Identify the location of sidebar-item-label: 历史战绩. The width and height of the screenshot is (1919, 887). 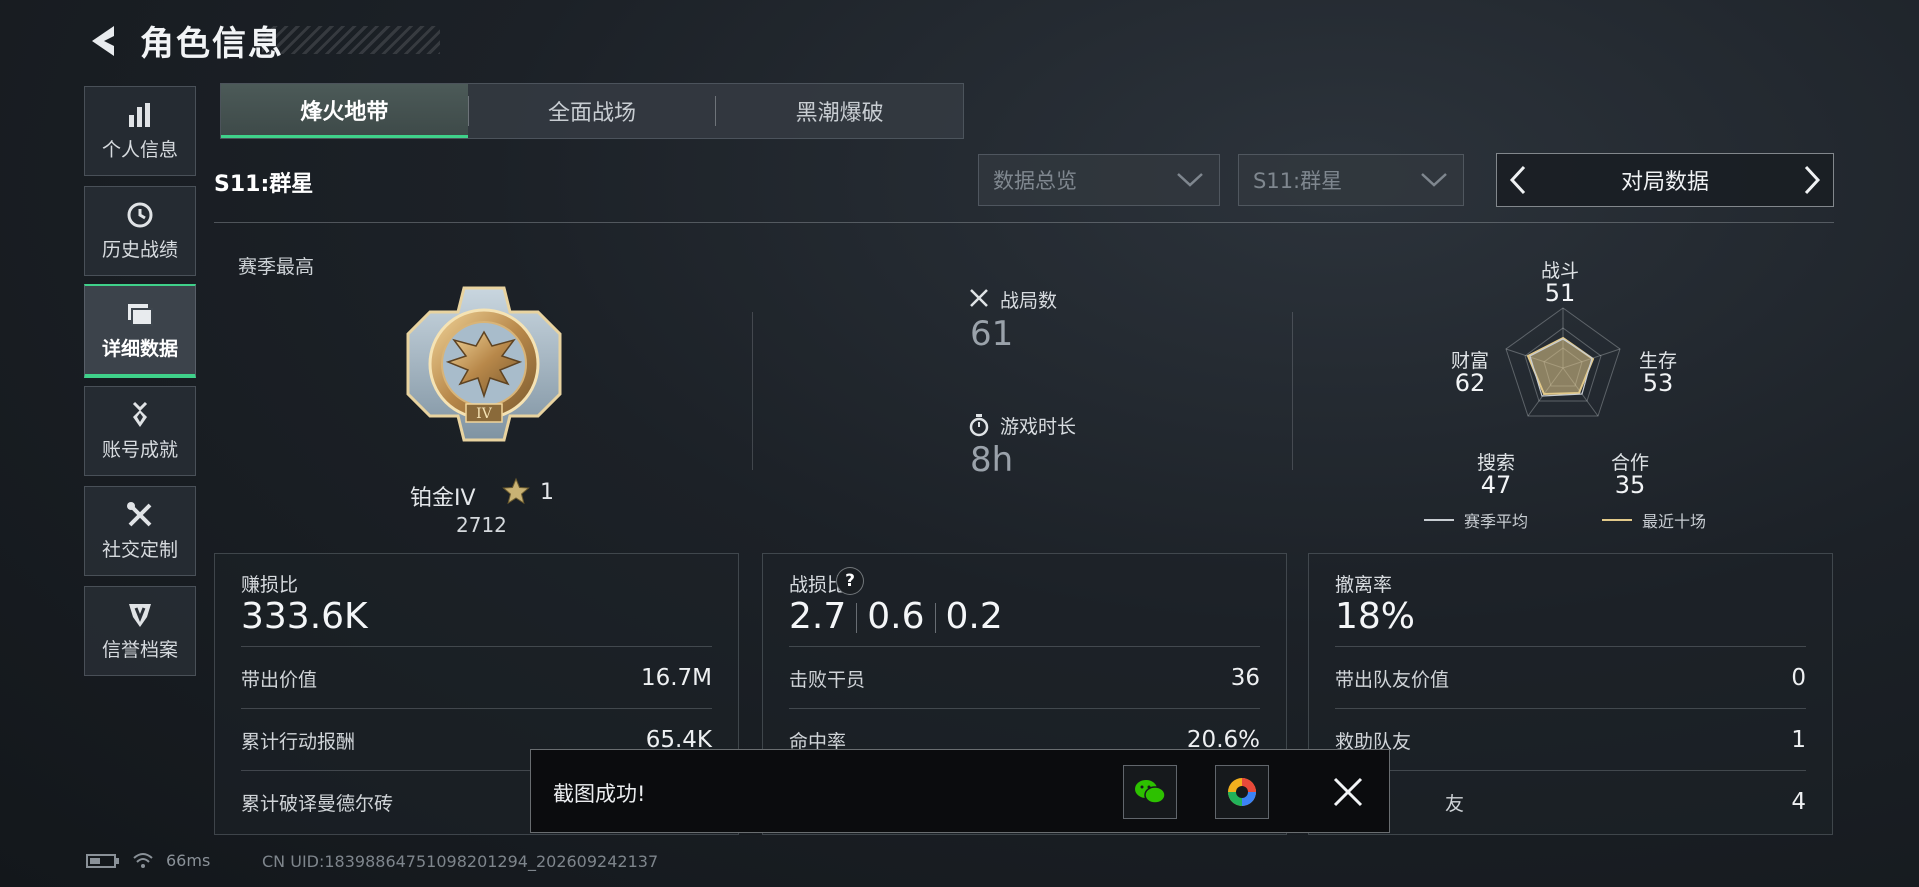
(139, 249).